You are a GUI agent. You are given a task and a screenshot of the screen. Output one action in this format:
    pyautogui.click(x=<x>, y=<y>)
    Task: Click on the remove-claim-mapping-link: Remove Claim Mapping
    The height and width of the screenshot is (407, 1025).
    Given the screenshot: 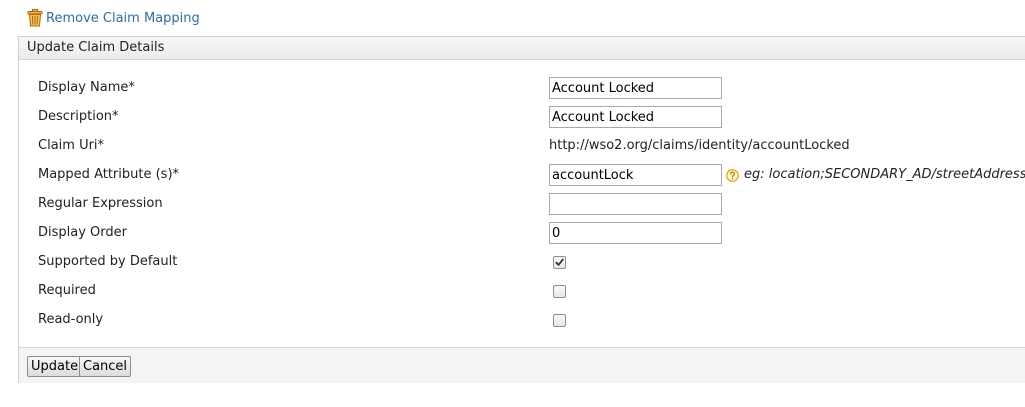 What is the action you would take?
    pyautogui.click(x=113, y=18)
    